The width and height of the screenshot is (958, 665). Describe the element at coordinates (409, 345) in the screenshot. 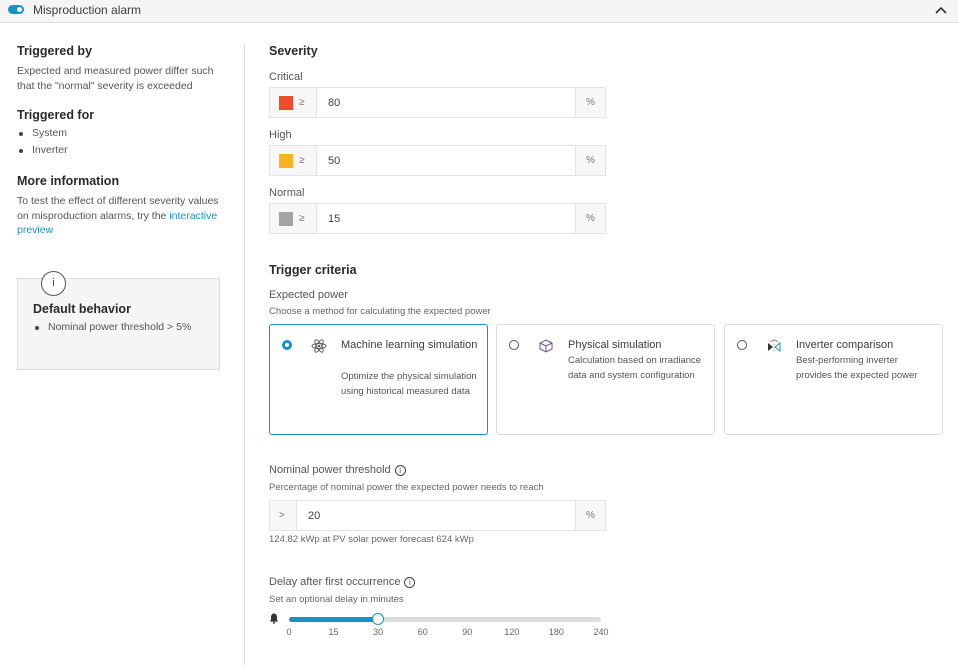

I see `method-title: Machine learning simulation` at that location.